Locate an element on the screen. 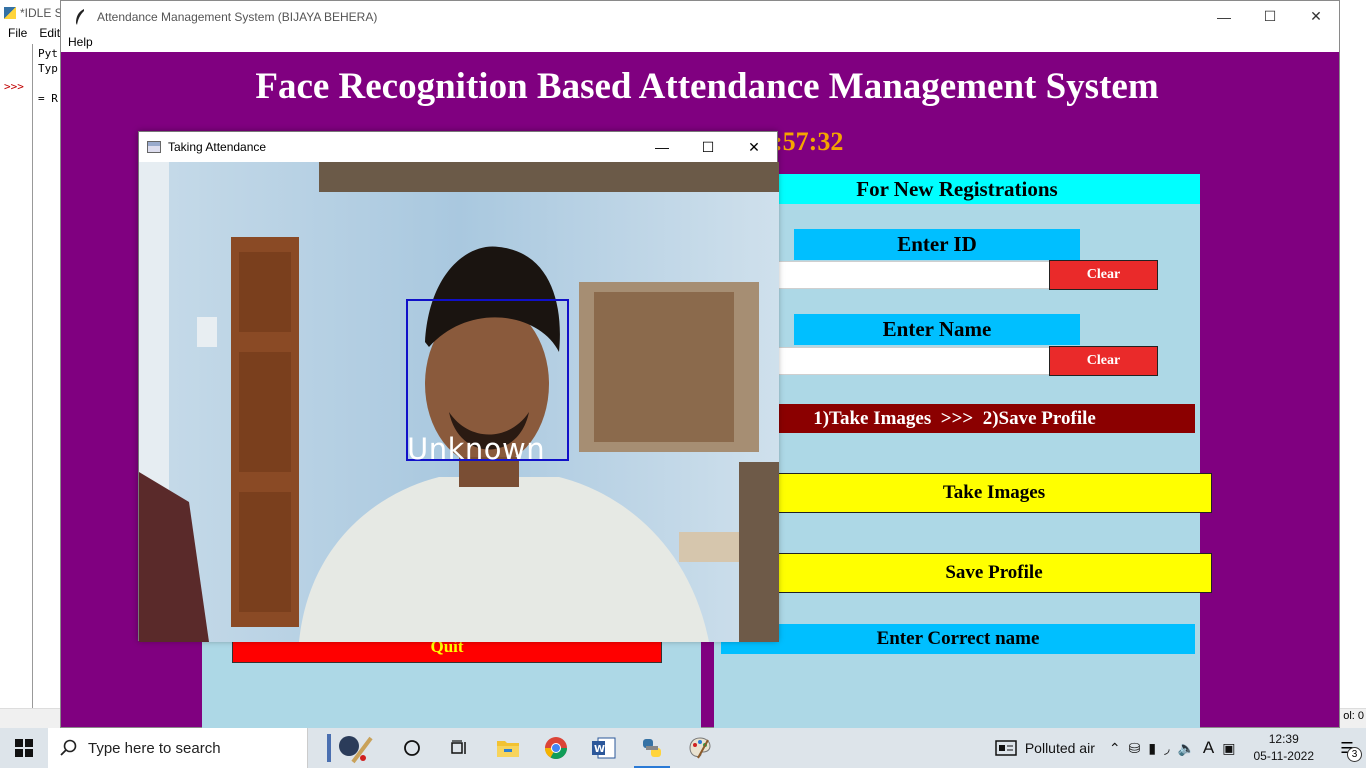  search-icon is located at coordinates (68, 747).